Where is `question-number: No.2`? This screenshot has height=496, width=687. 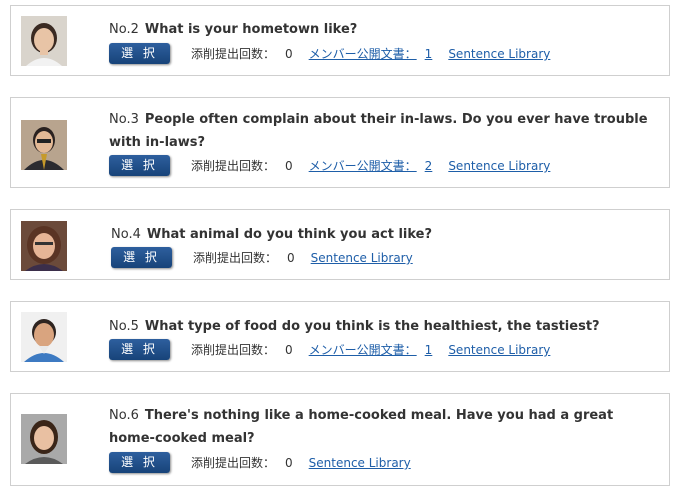 question-number: No.2 is located at coordinates (124, 29).